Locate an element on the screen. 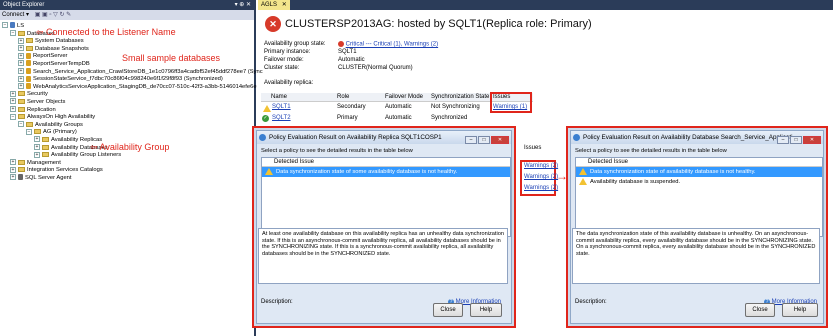 The image size is (833, 336). tree-node: + SQL Server Agent is located at coordinates (41, 178).